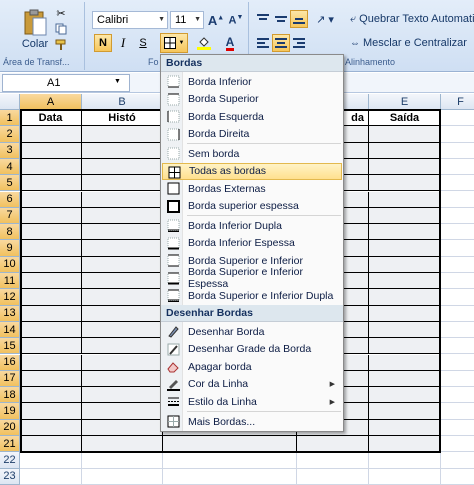  I want to click on row-header: 21, so click(10, 444).